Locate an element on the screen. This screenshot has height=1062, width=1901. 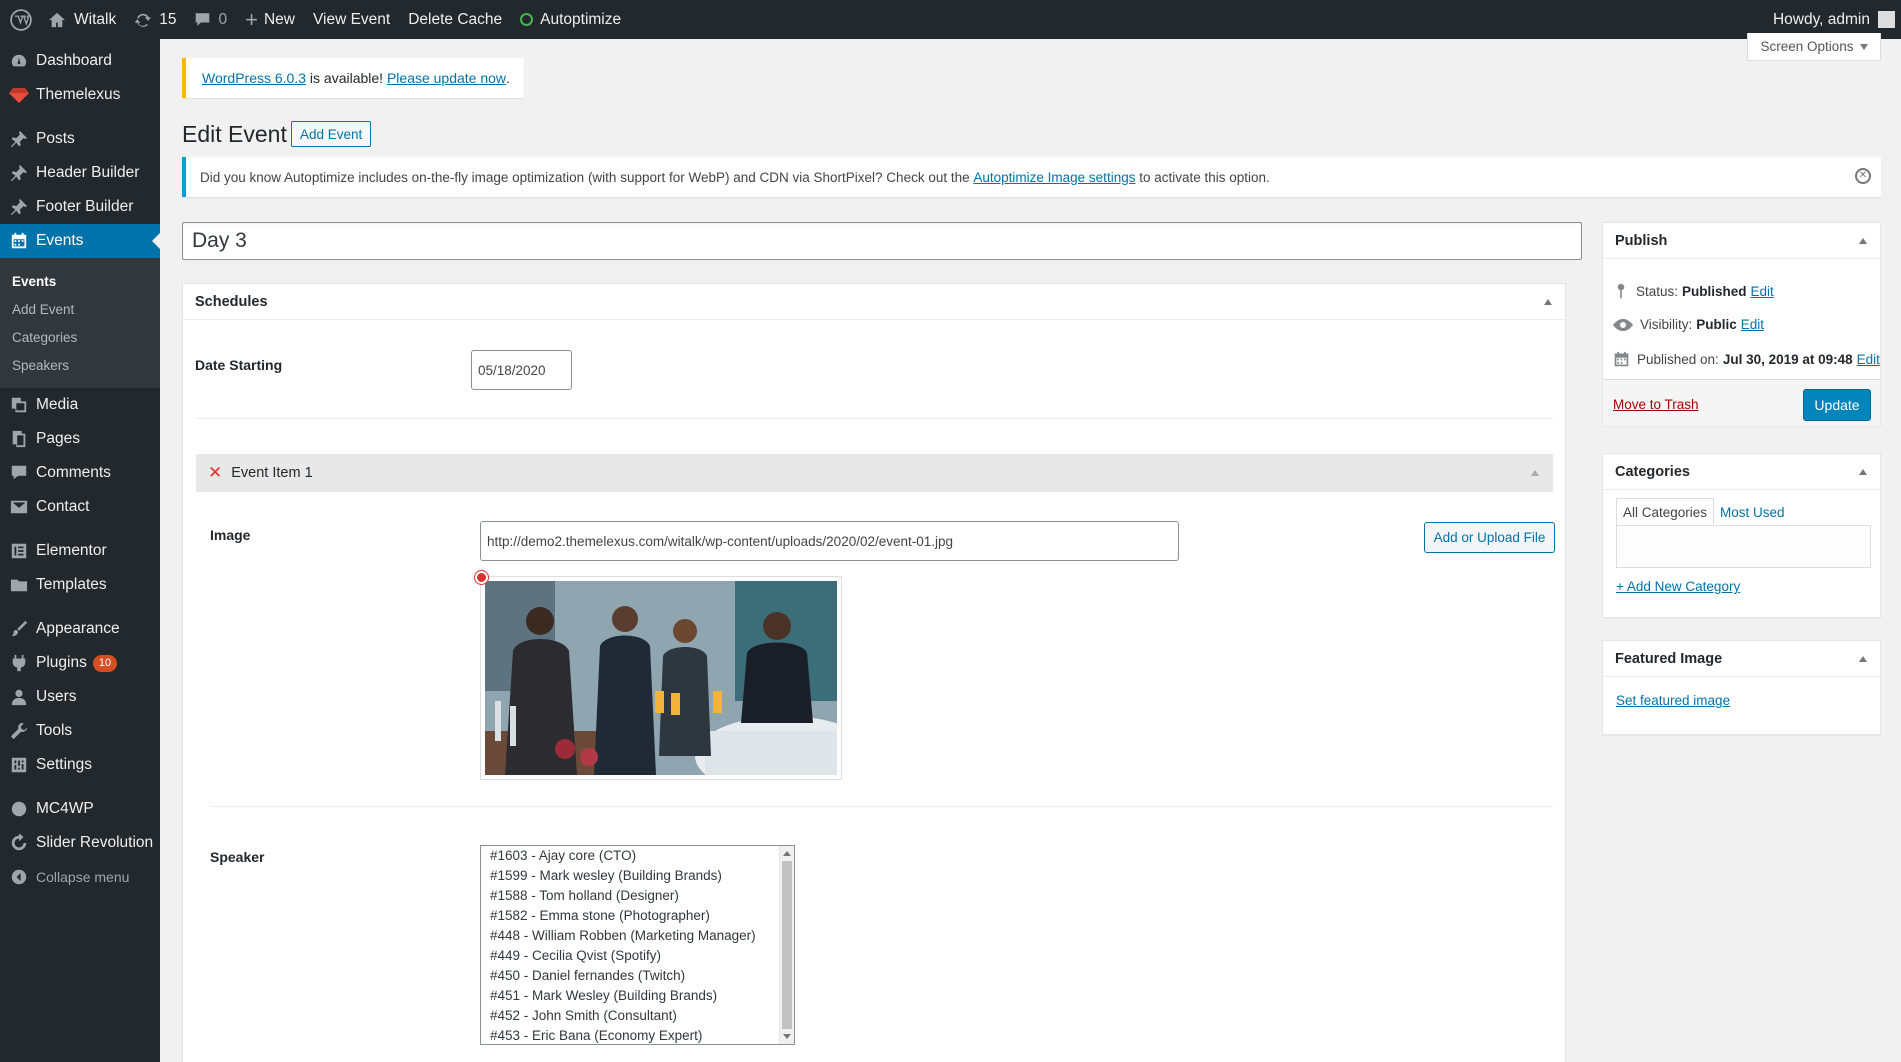
add-event-button: Add Event is located at coordinates (331, 134).